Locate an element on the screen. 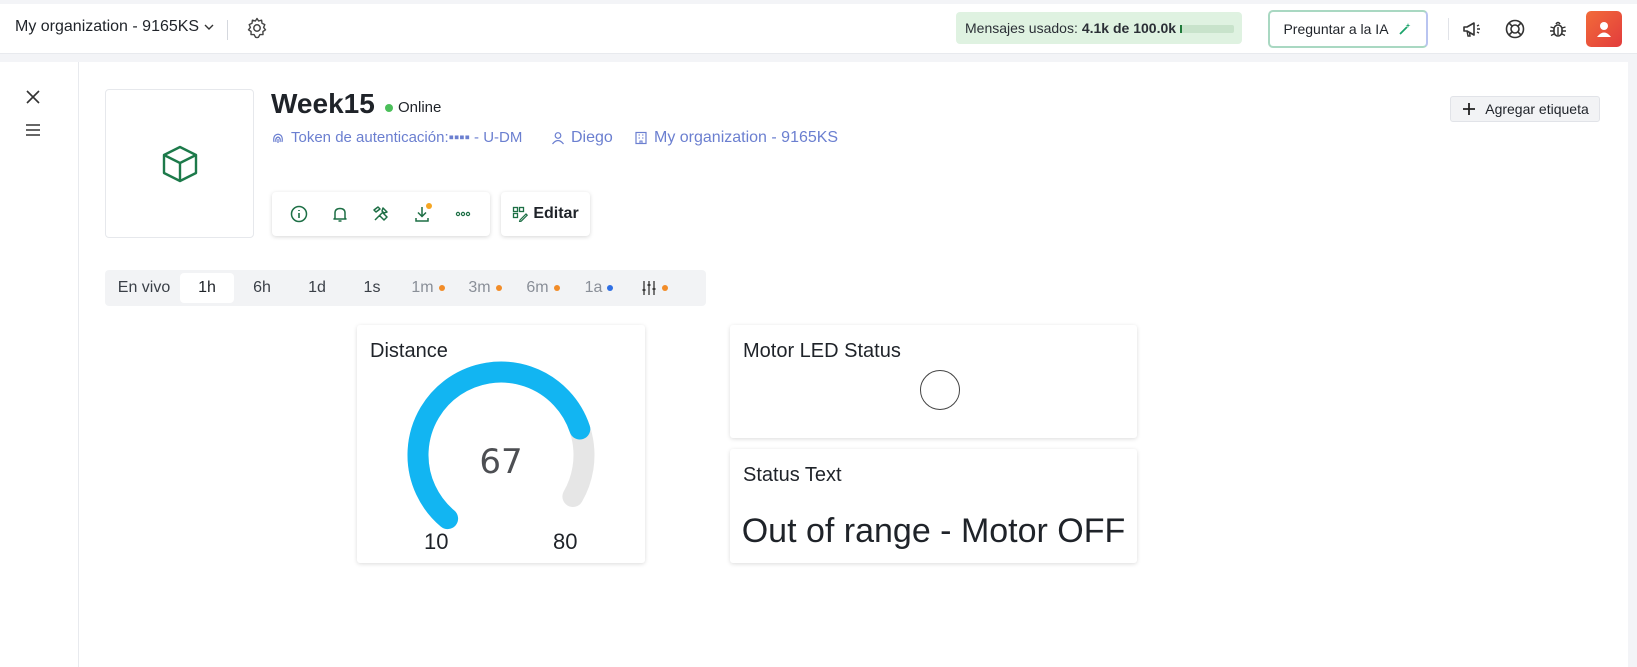  more-icon is located at coordinates (463, 214).